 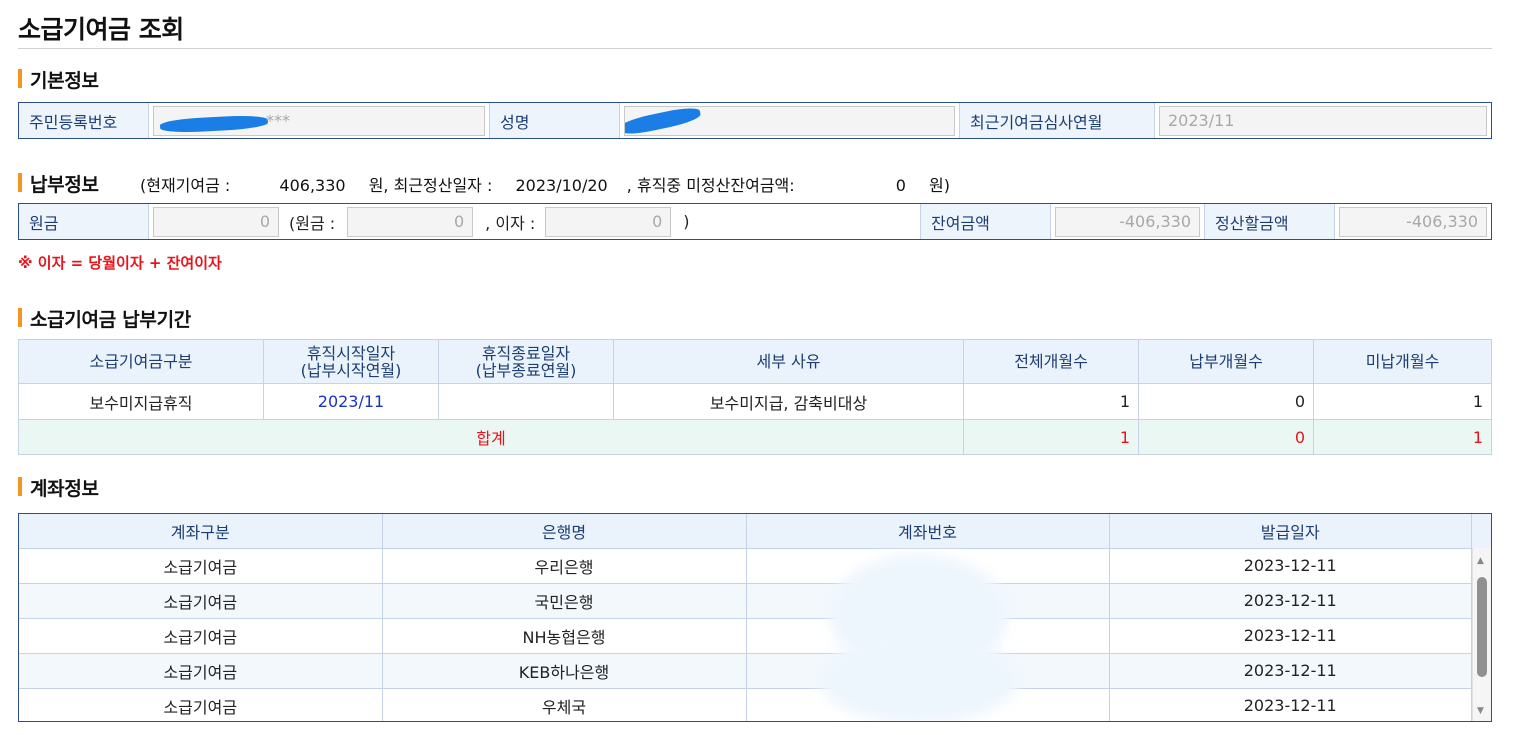 I want to click on basic-info-row: 주민등록번호 *** 성명 최근기여금심사연월 2023/11, so click(x=755, y=120).